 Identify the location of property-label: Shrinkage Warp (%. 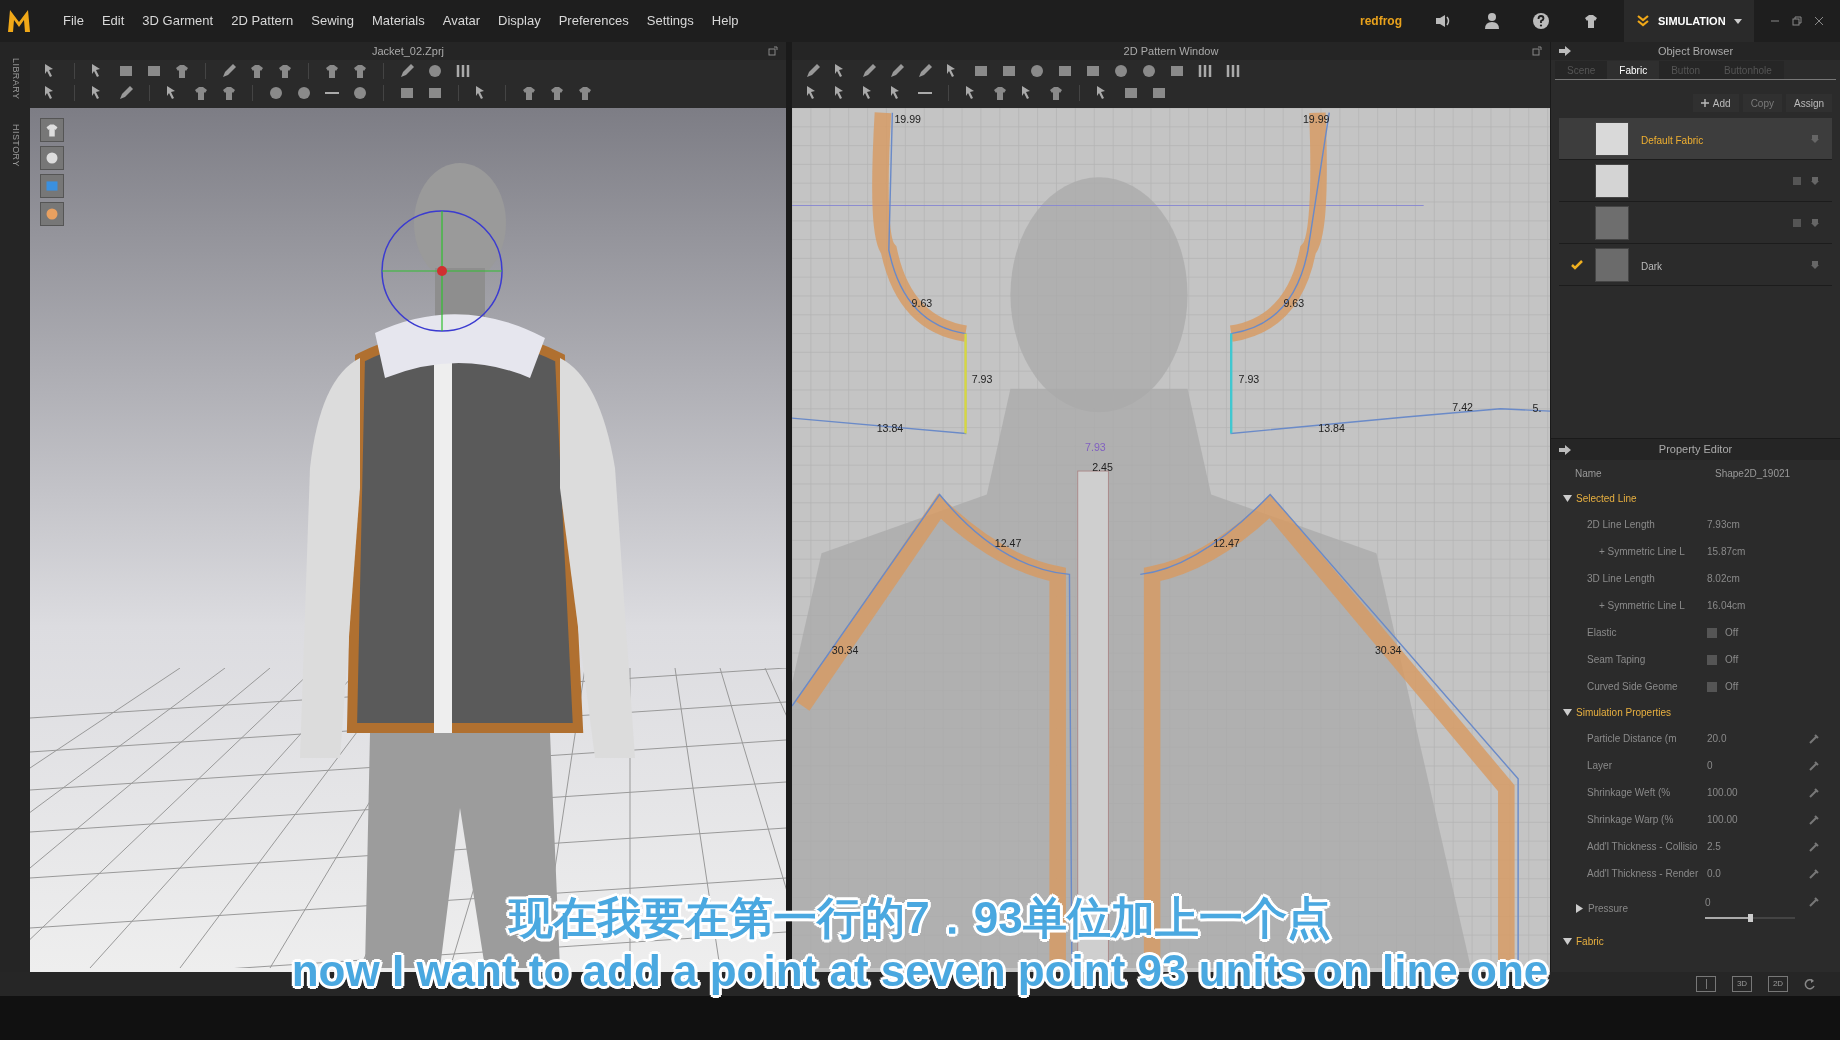
(1631, 820).